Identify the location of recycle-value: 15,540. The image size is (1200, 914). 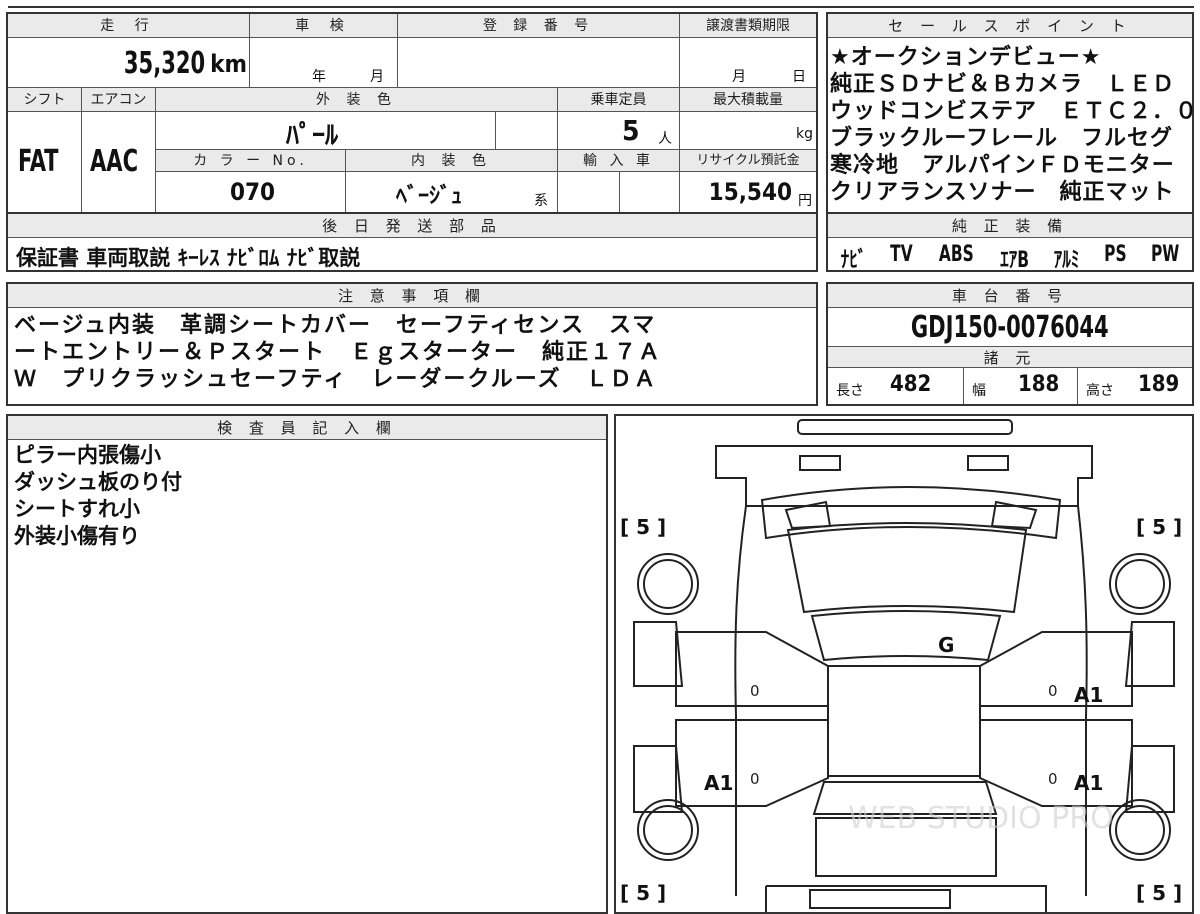
(750, 192).